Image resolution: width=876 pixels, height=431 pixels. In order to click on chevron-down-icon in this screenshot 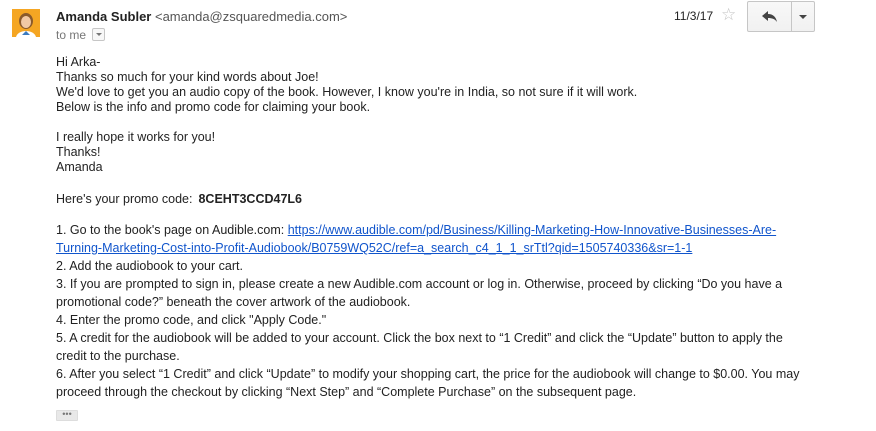, I will do `click(803, 16)`.